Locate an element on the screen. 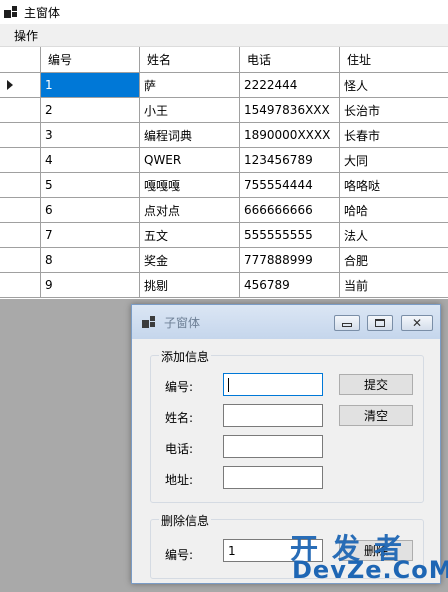 This screenshot has height=592, width=448. clear-button: 清空 is located at coordinates (376, 415).